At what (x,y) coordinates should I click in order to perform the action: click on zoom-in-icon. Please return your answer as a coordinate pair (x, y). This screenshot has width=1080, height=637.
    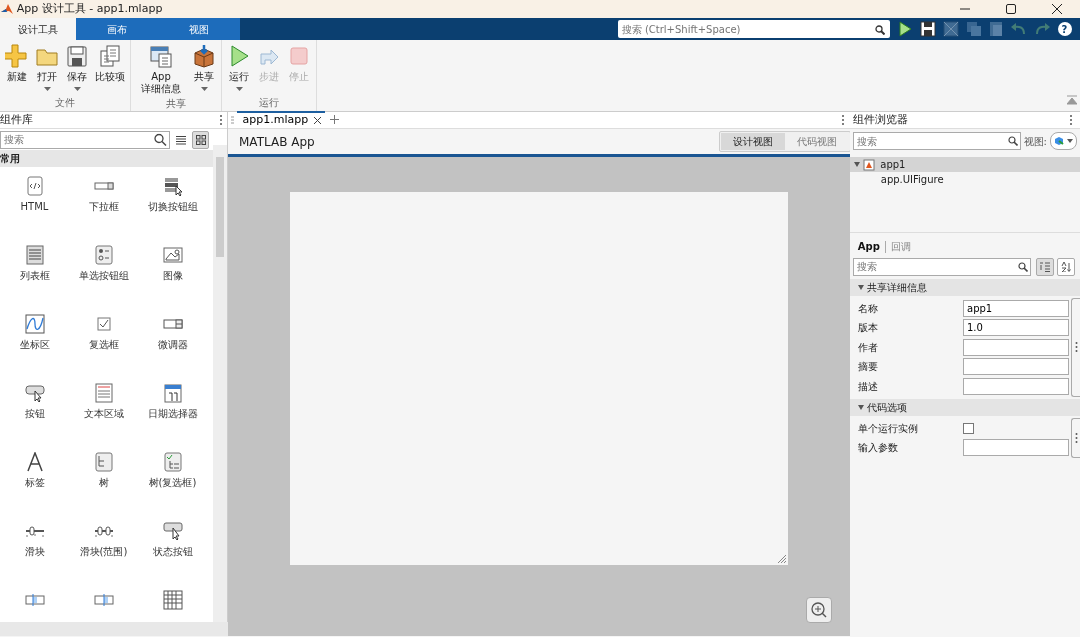
    Looking at the image, I should click on (819, 610).